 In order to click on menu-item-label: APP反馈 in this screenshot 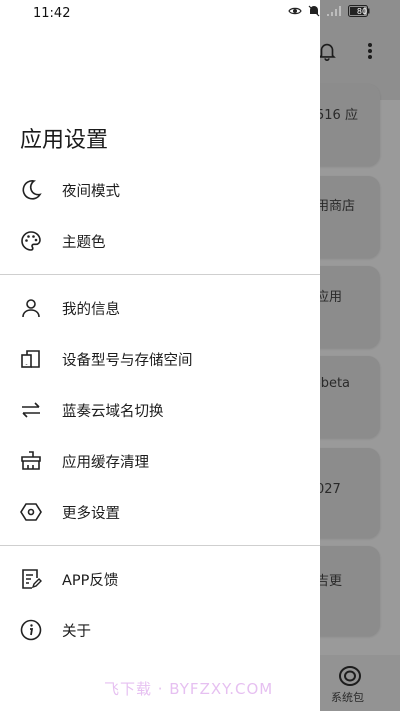, I will do `click(90, 580)`.